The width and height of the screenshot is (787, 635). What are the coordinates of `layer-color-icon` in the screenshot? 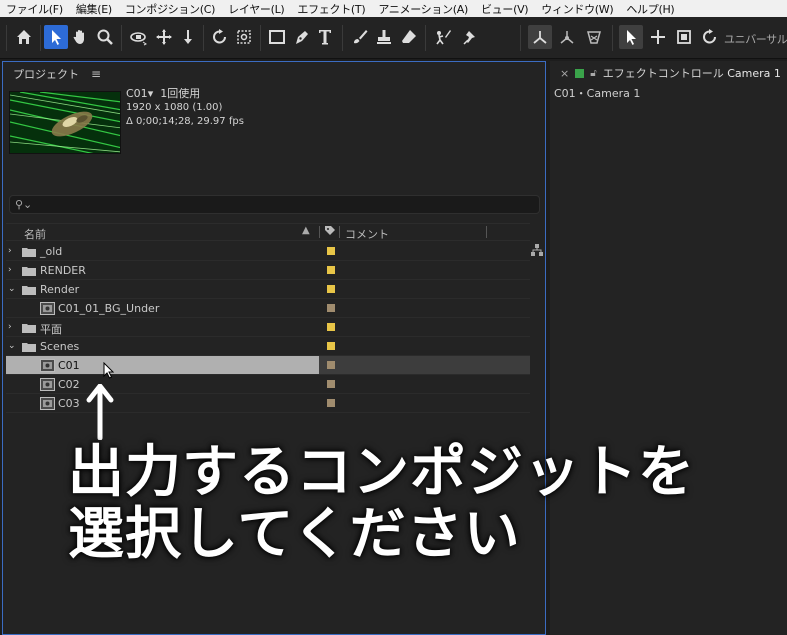 It's located at (580, 73).